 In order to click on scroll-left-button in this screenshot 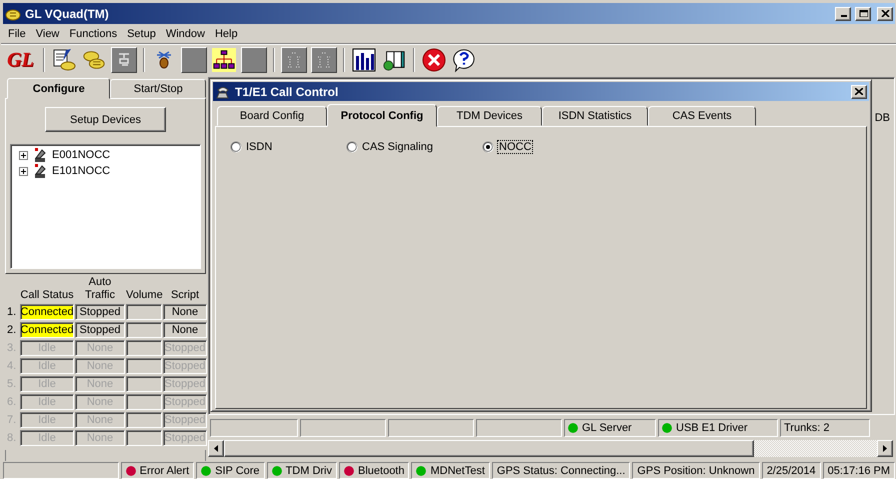, I will do `click(216, 448)`.